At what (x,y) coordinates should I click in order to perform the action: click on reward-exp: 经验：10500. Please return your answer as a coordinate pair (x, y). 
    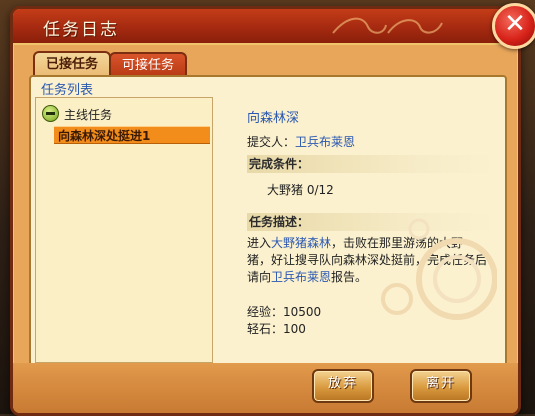
    Looking at the image, I should click on (284, 311).